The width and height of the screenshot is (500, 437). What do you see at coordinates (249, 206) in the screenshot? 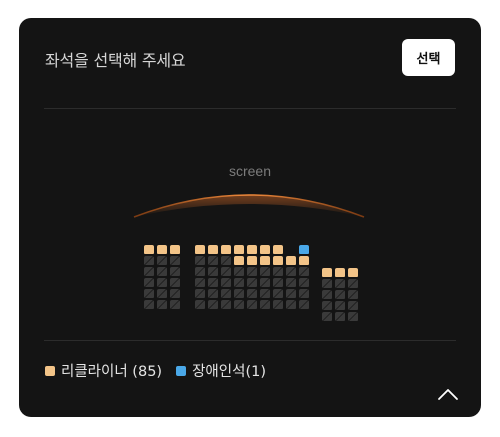
I see `screen-arc` at bounding box center [249, 206].